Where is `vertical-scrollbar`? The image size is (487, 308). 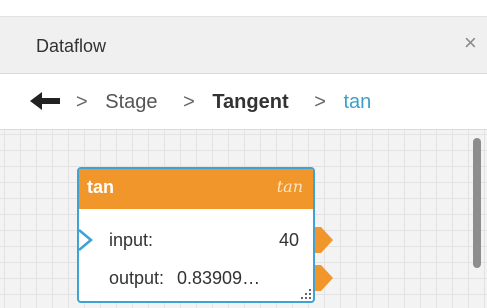
vertical-scrollbar is located at coordinates (477, 203).